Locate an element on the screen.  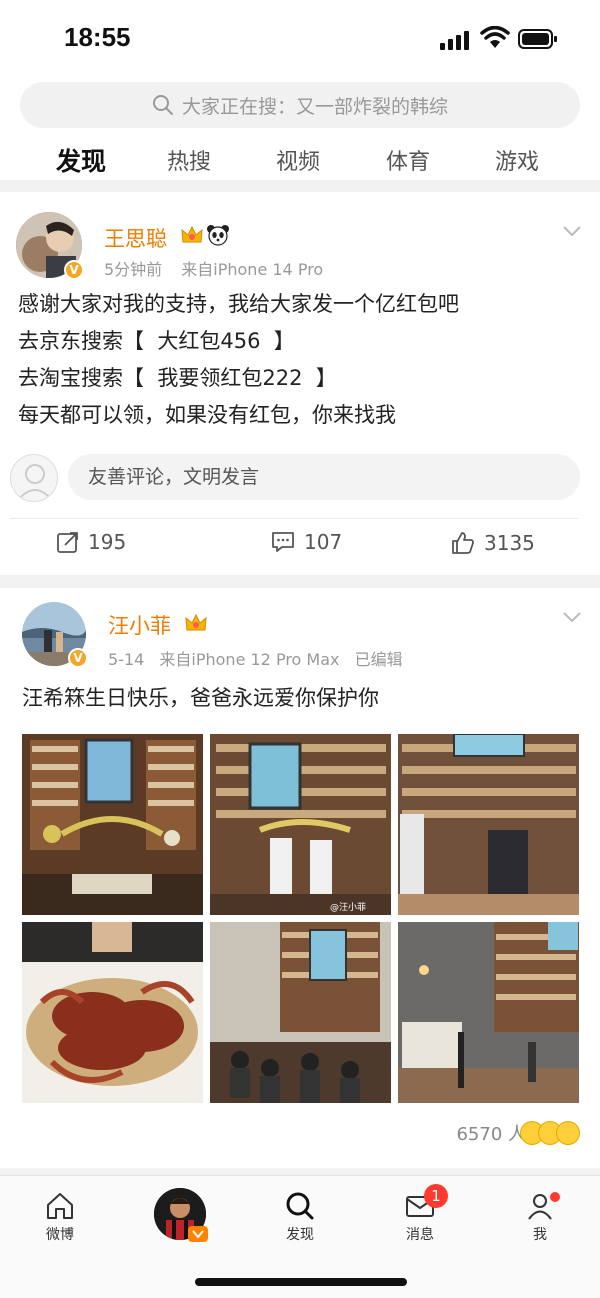
nav-home: 微博 is located at coordinates (60, 1217).